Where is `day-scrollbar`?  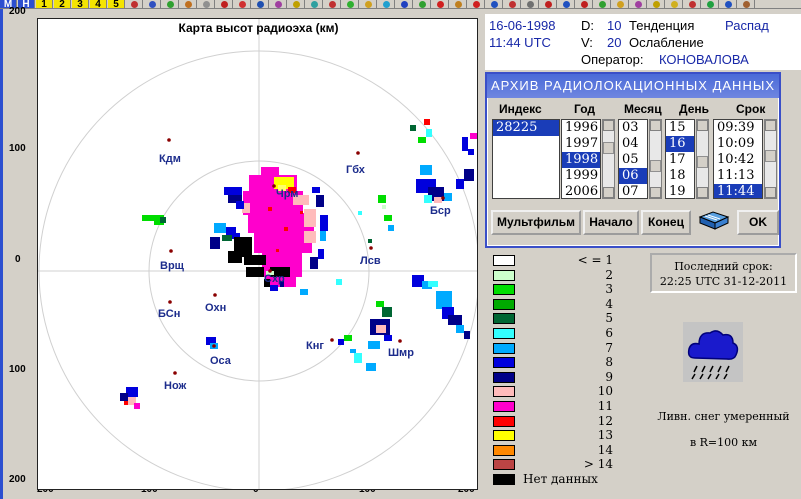 day-scrollbar is located at coordinates (702, 159).